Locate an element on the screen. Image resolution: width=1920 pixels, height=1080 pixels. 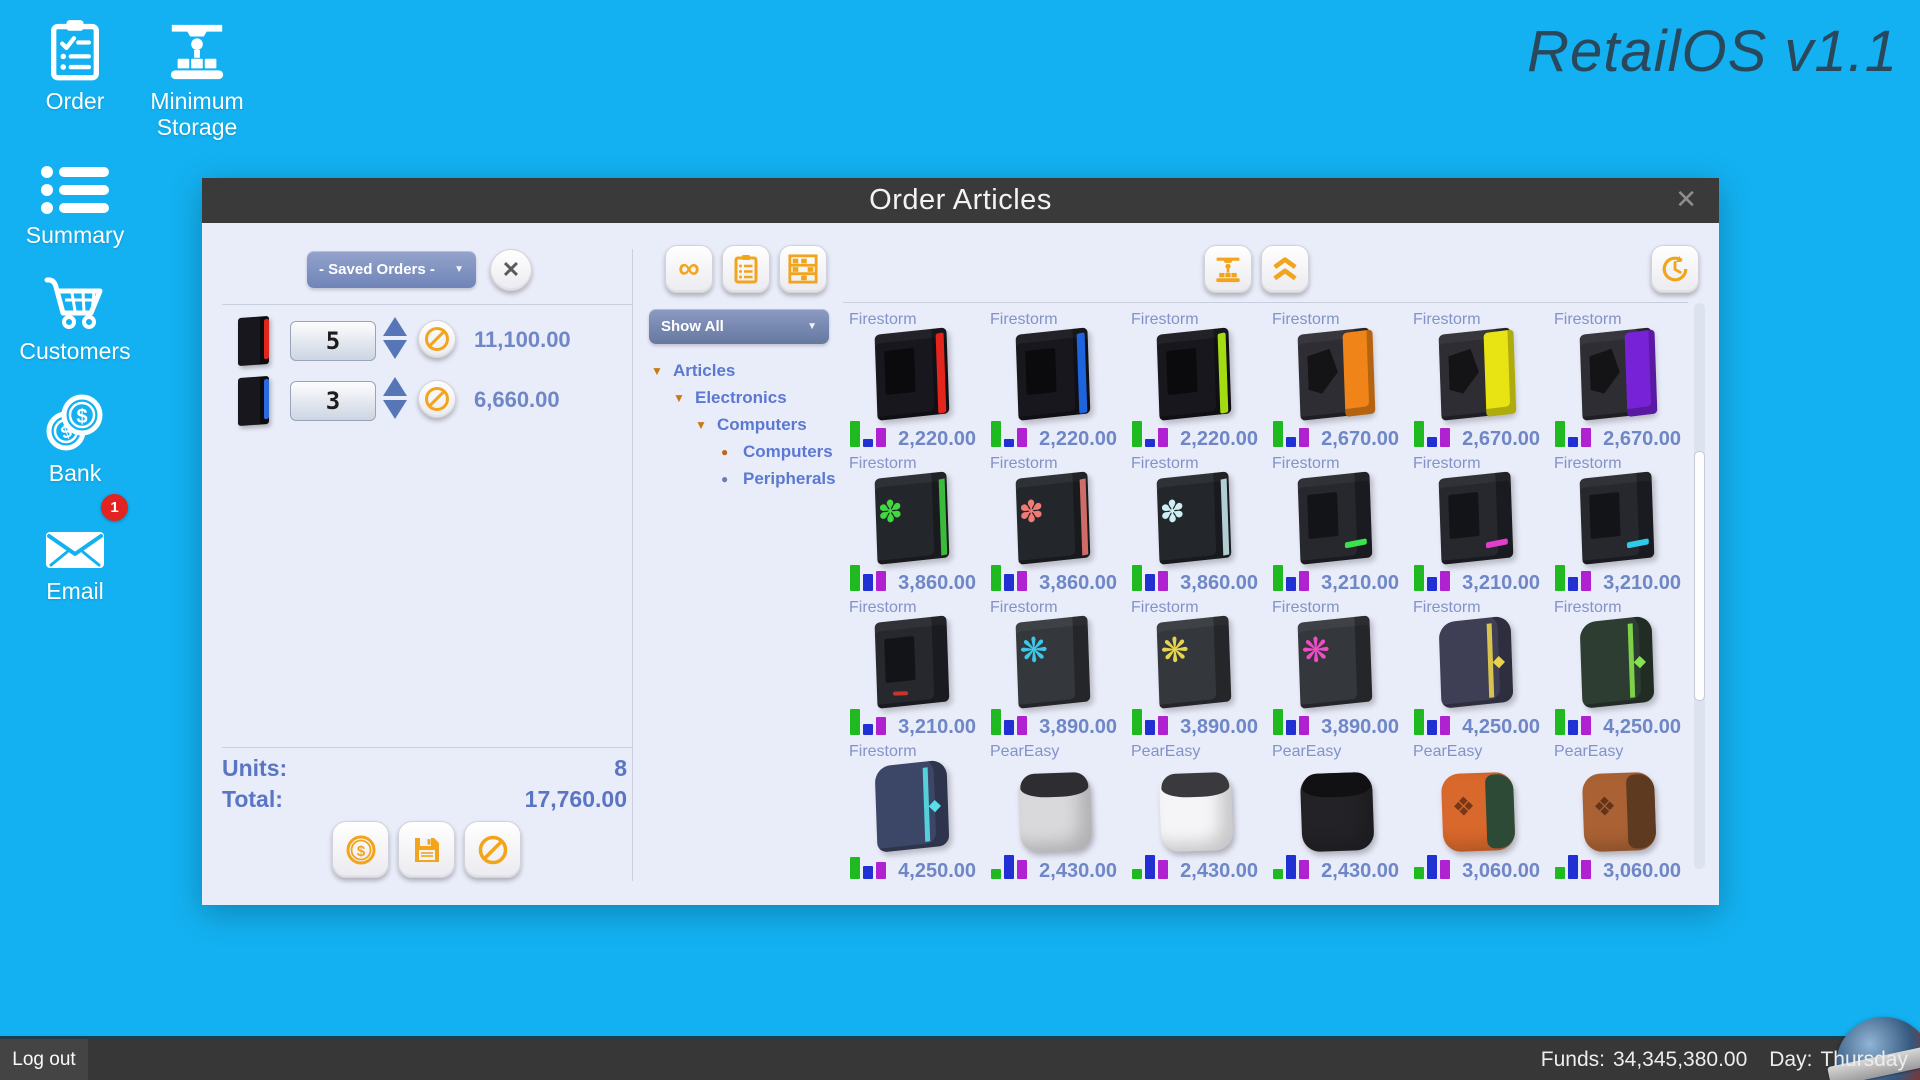
clear-order-button: ✕ is located at coordinates (511, 270).